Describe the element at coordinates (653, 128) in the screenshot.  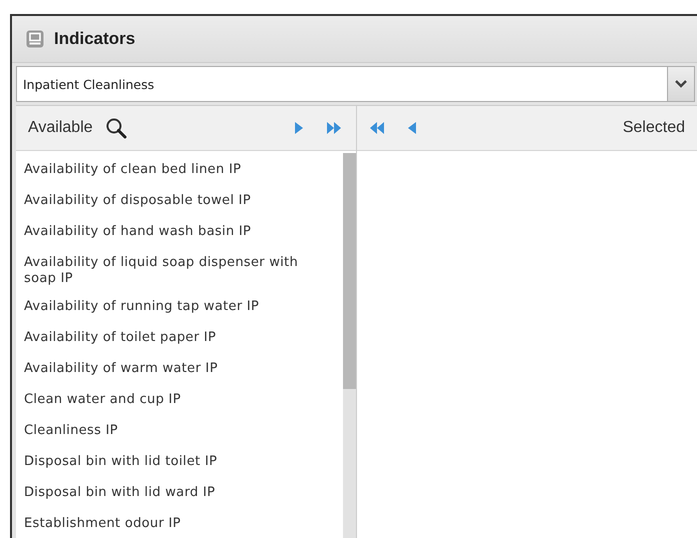
I see `selected-label: Selected` at that location.